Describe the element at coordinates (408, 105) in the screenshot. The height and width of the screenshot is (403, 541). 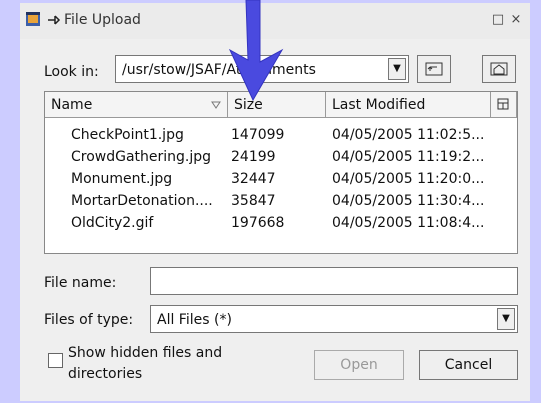
I see `column-header-modified: Last Modified` at that location.